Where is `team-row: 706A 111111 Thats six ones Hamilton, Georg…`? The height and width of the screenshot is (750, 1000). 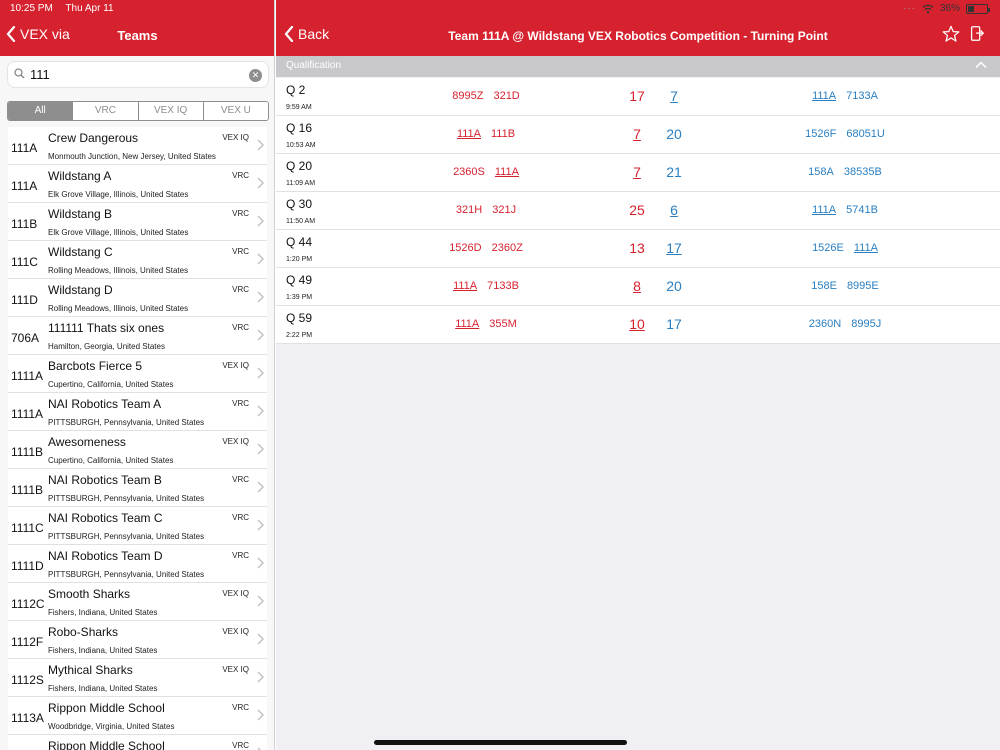 team-row: 706A 111111 Thats six ones Hamilton, Georg… is located at coordinates (137, 336).